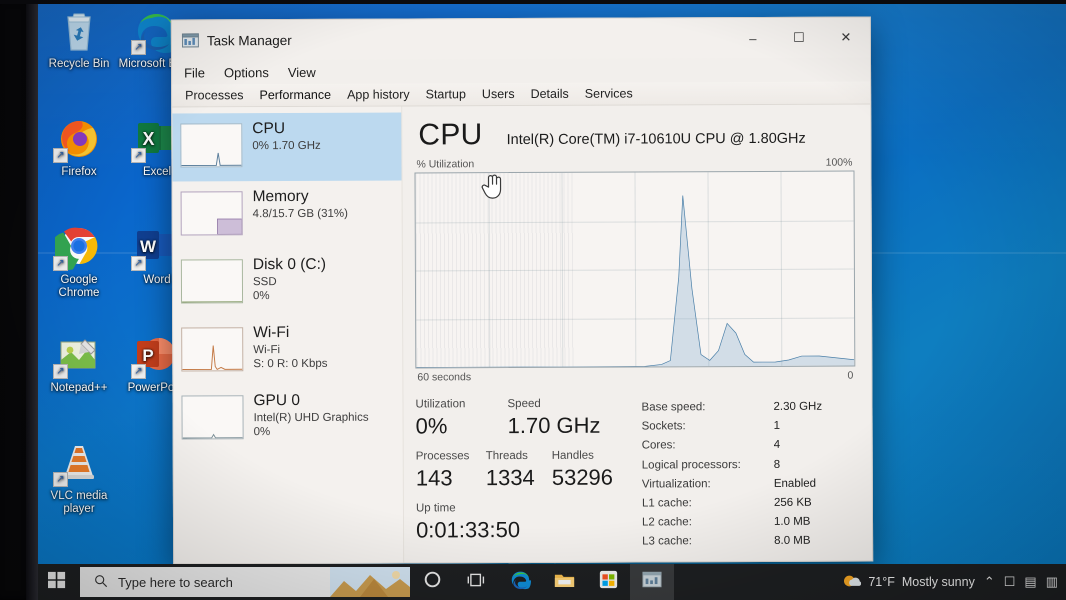 The image size is (1066, 600). I want to click on spec-value: 8.0 MB, so click(792, 541).